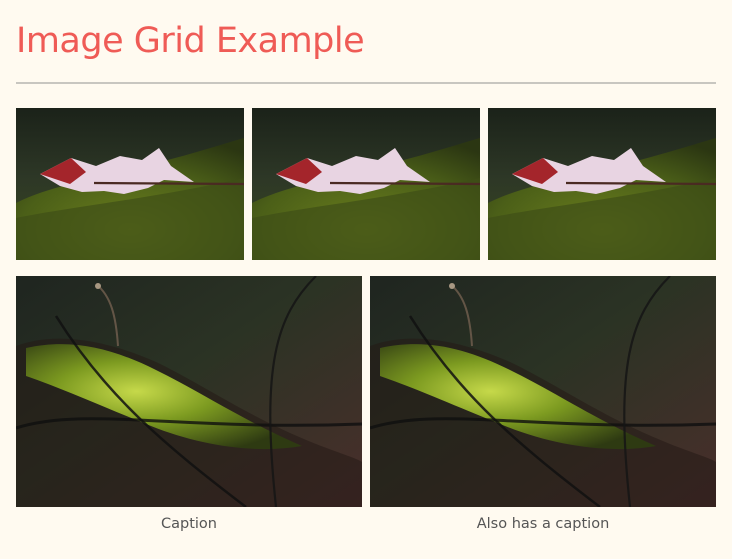  I want to click on page-title: Image Grid Example, so click(190, 41).